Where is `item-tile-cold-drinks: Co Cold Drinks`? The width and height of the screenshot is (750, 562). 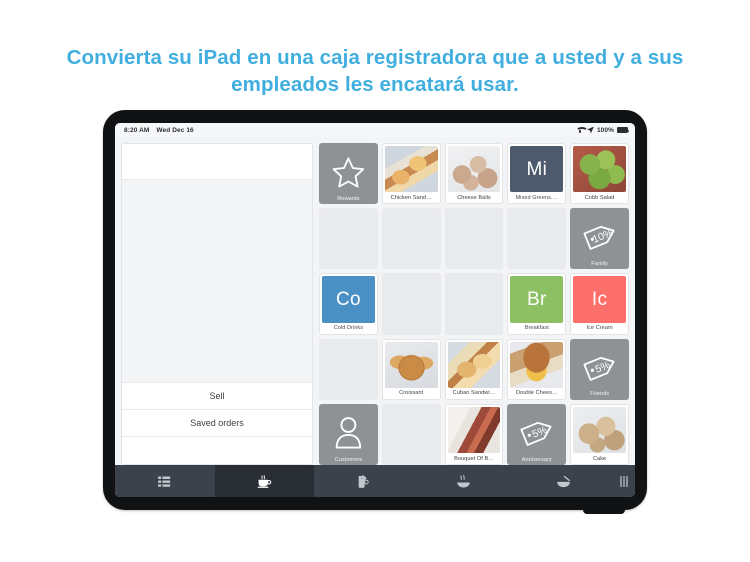 item-tile-cold-drinks: Co Cold Drinks is located at coordinates (348, 304).